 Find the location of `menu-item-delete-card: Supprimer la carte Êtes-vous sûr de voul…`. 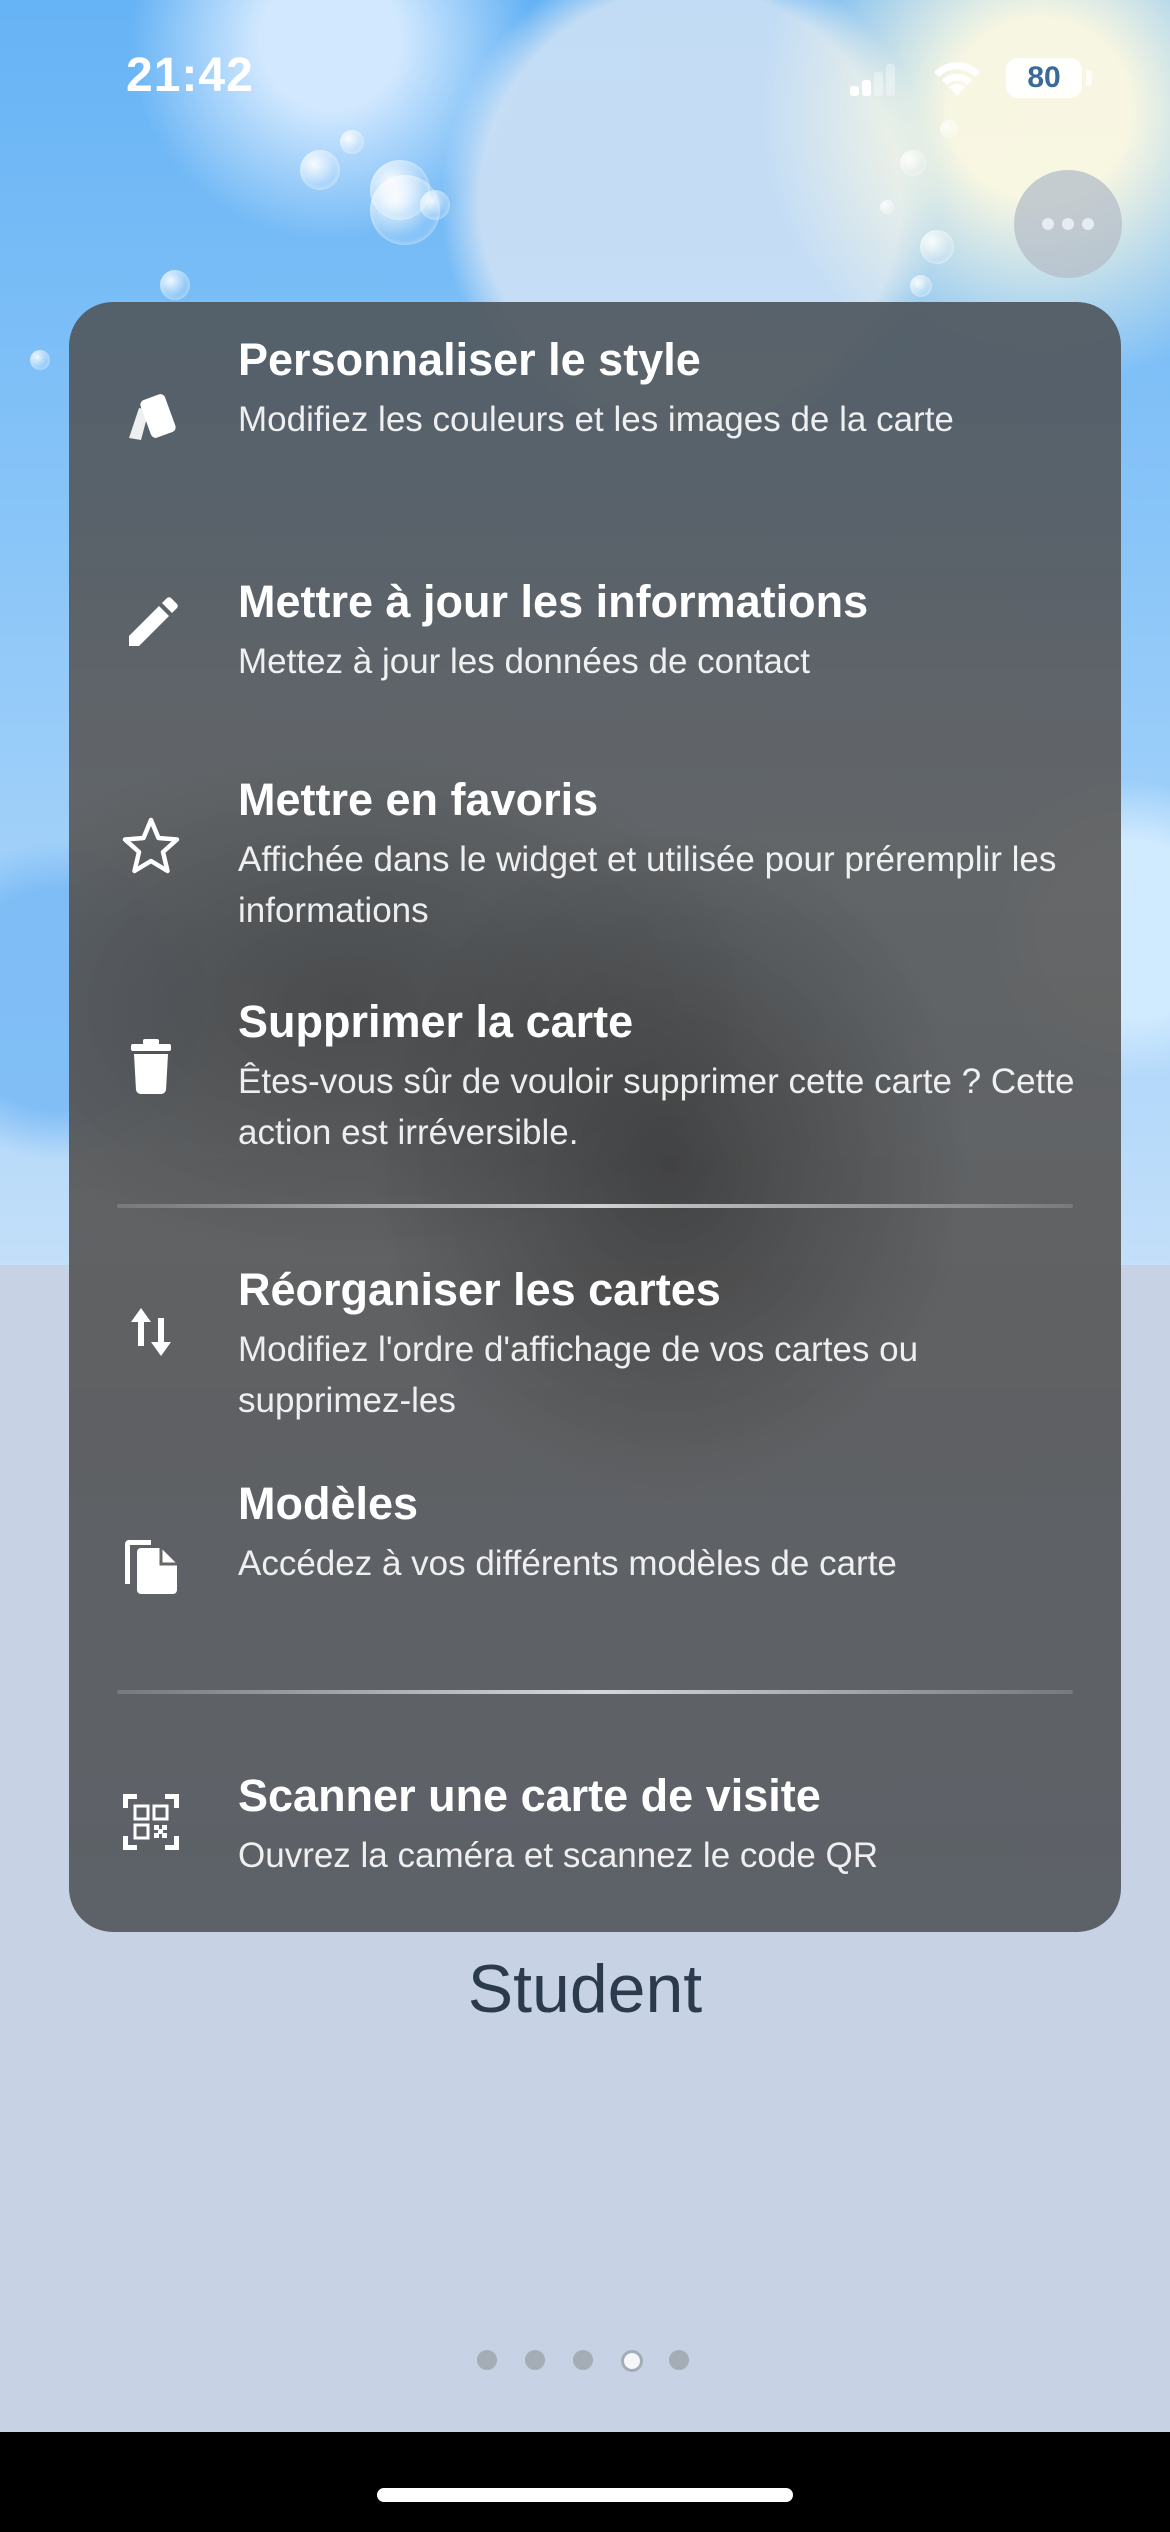

menu-item-delete-card: Supprimer la carte Êtes-vous sûr de voul… is located at coordinates (595, 1062).